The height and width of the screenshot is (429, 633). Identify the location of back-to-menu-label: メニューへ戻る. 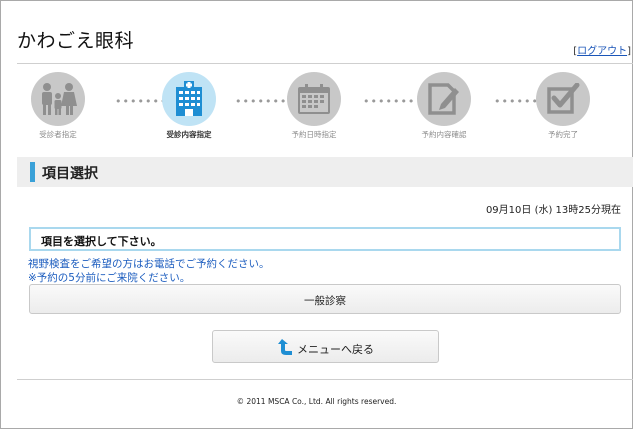
(335, 349).